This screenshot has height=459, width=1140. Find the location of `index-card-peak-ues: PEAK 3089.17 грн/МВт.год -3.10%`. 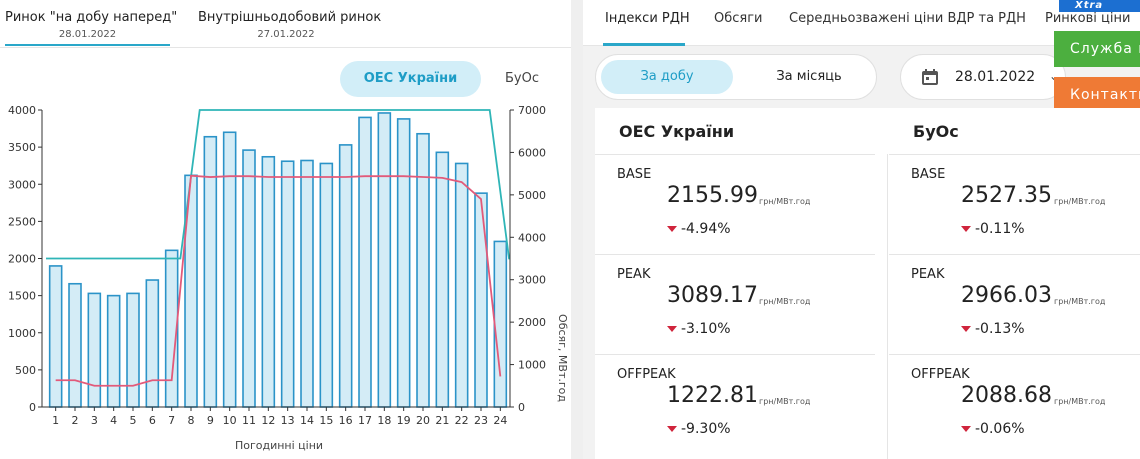

index-card-peak-ues: PEAK 3089.17 грн/МВт.год -3.10% is located at coordinates (735, 303).